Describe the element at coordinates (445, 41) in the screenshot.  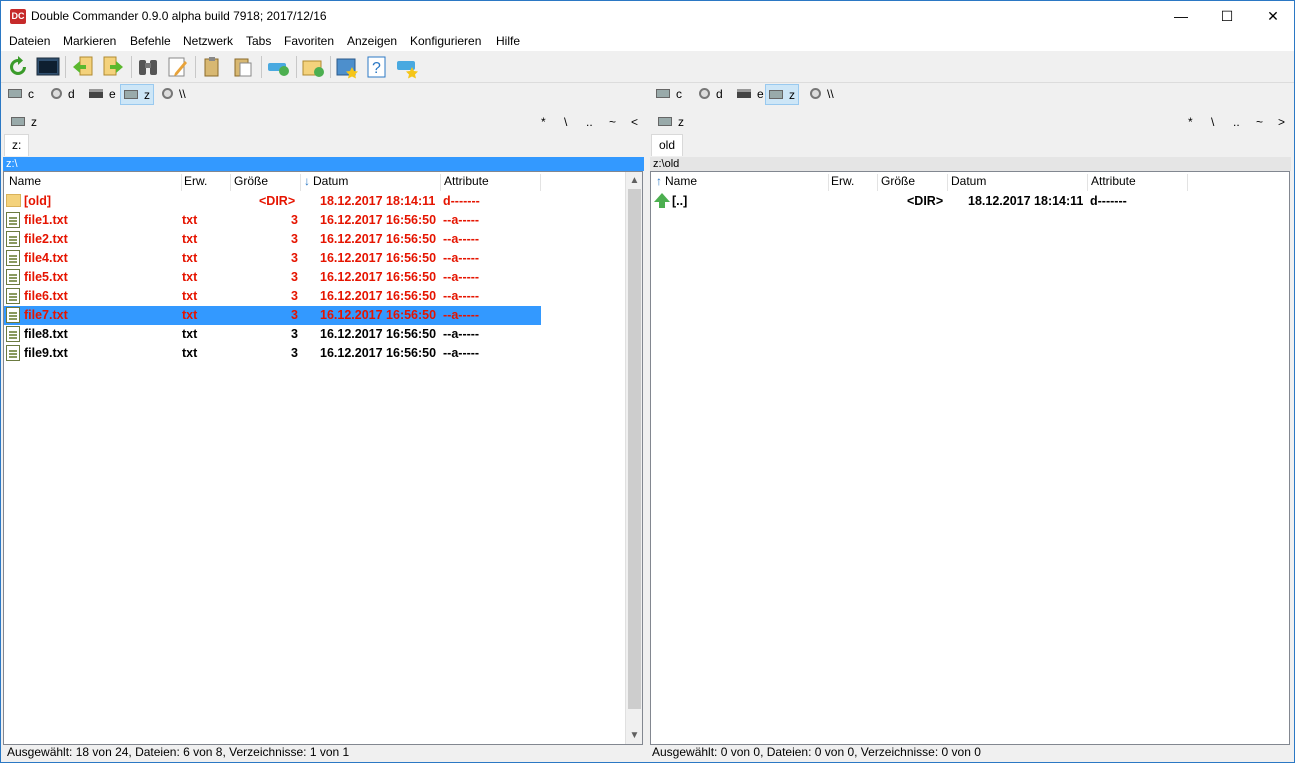
I see `menu-konfigurieren: Konfigurieren` at that location.